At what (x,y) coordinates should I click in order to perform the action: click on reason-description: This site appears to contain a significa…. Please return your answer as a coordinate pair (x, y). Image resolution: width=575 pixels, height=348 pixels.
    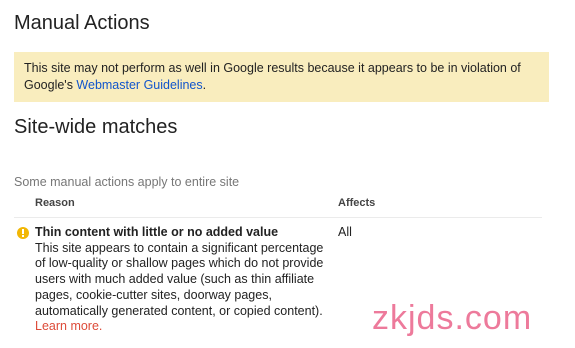
    Looking at the image, I should click on (179, 279).